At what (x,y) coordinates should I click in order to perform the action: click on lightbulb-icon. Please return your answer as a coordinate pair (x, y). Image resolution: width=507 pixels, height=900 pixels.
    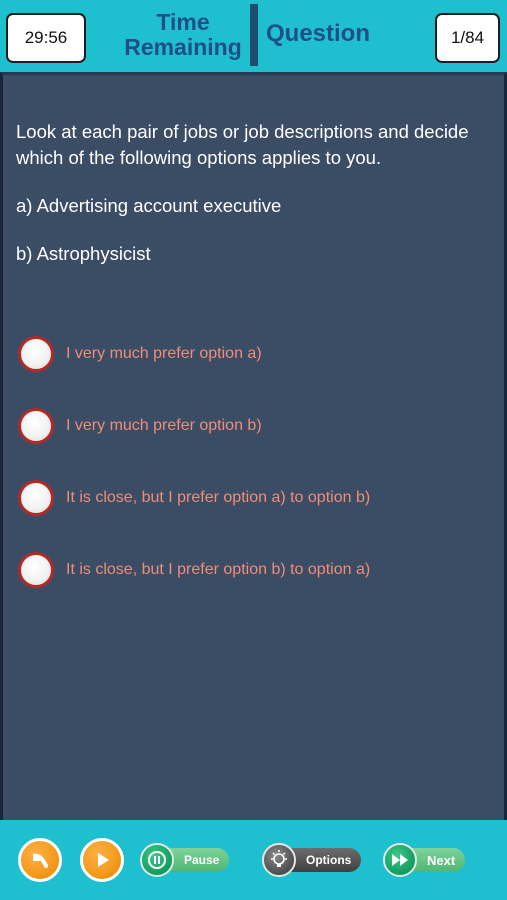
    Looking at the image, I should click on (279, 860).